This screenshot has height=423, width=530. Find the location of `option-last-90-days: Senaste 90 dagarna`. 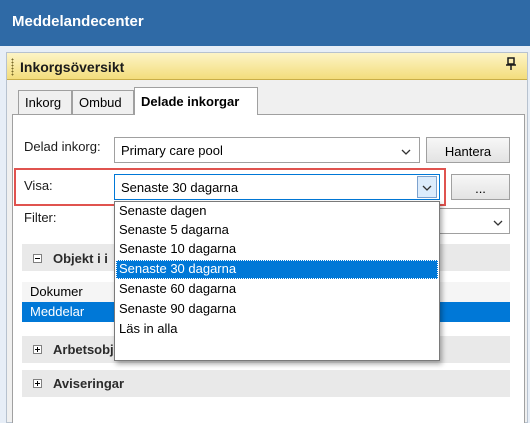

option-last-90-days: Senaste 90 dagarna is located at coordinates (277, 309).